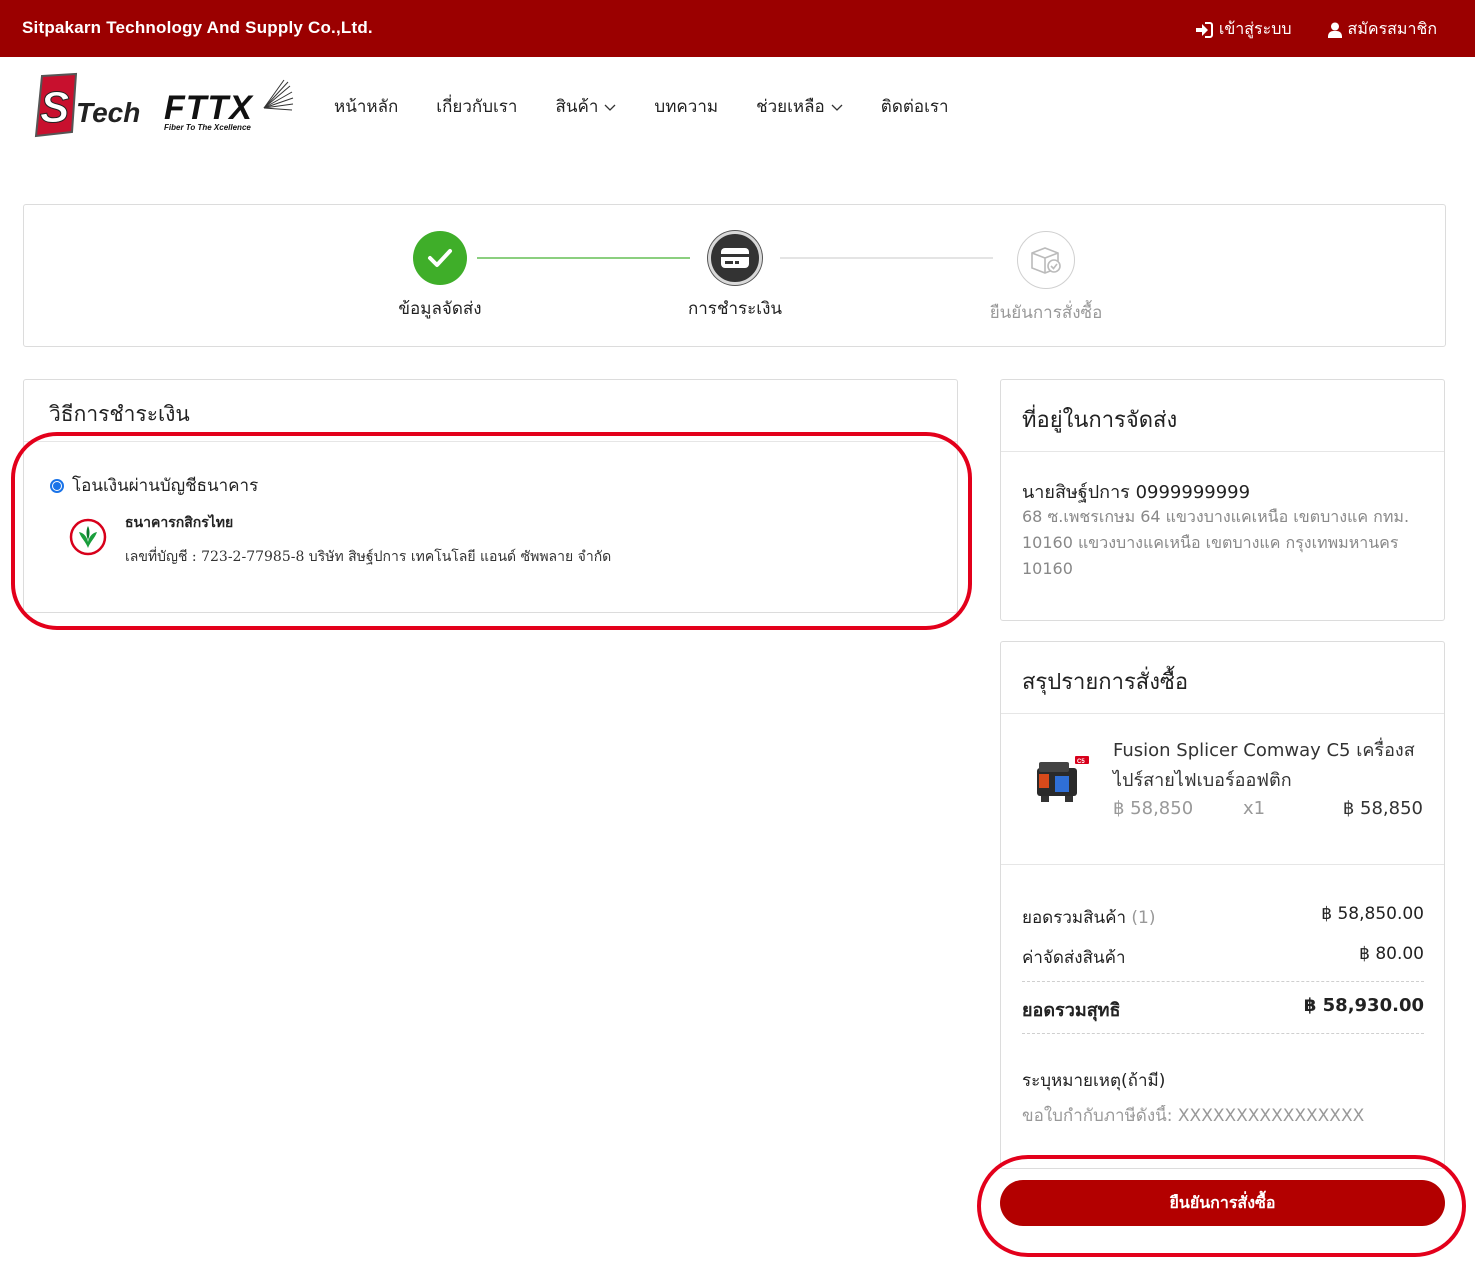  I want to click on subtotal-label-wrap: ยอดรวมสินค้า (1), so click(1089, 917).